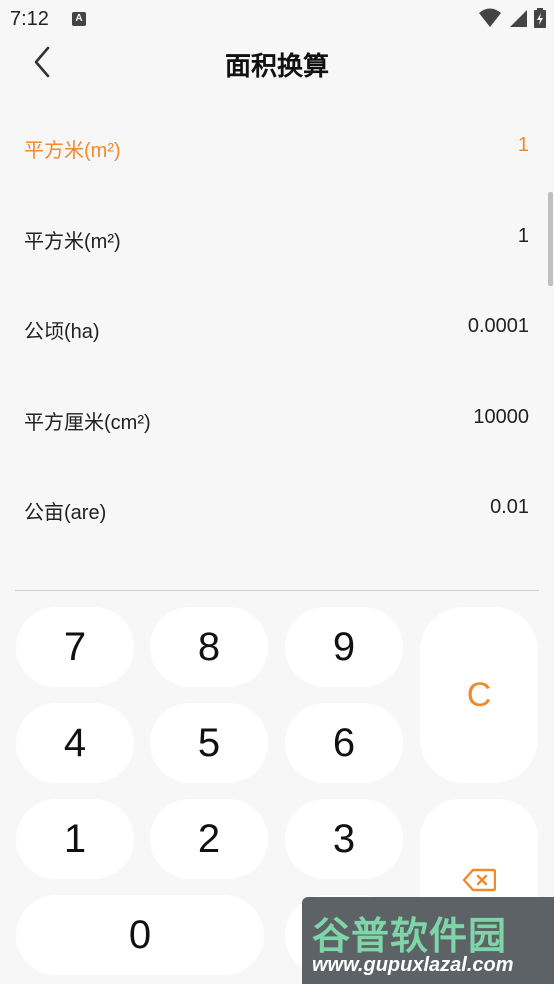 The height and width of the screenshot is (984, 554). Describe the element at coordinates (479, 695) in the screenshot. I see `clear-button: C` at that location.